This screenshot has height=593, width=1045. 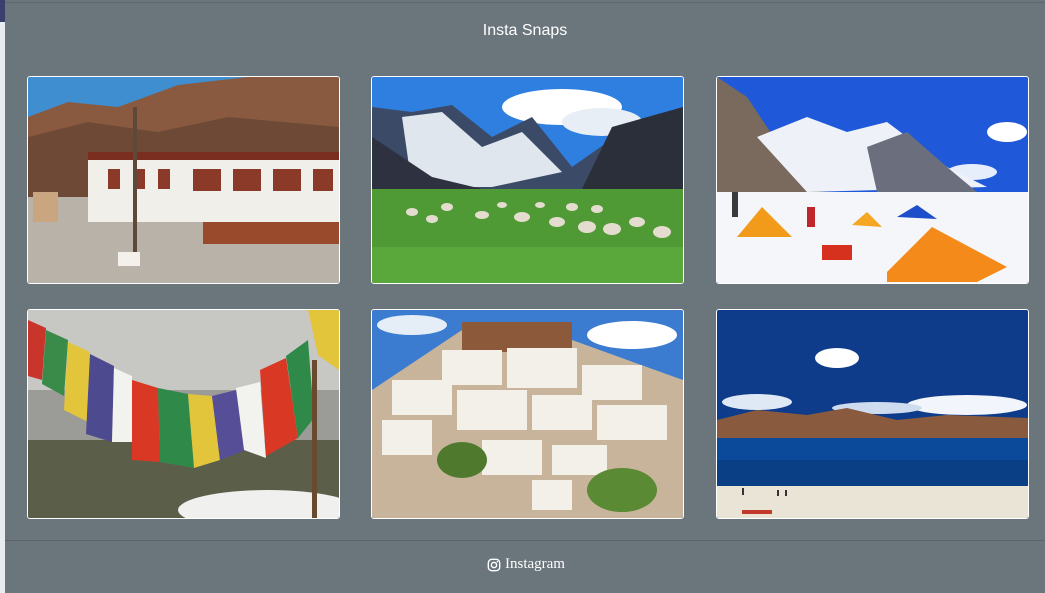 I want to click on modal-title: Insta Snaps, so click(x=525, y=30).